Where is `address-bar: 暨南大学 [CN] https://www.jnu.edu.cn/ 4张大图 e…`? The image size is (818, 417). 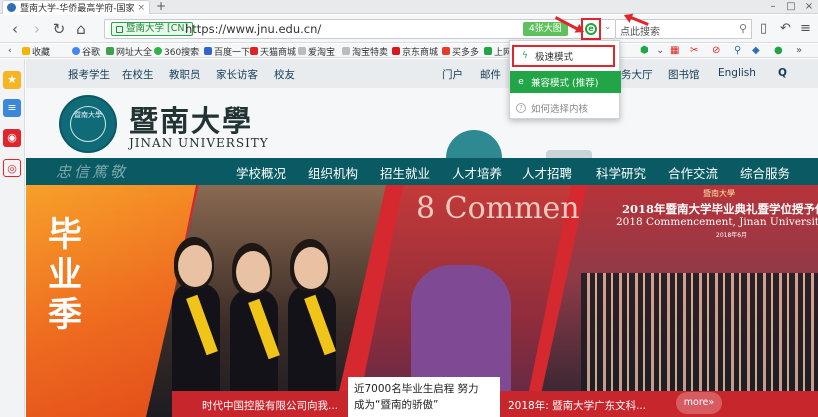 address-bar: 暨南大学 [CN] https://www.jnu.edu.cn/ 4张大图 e… is located at coordinates (360, 29).